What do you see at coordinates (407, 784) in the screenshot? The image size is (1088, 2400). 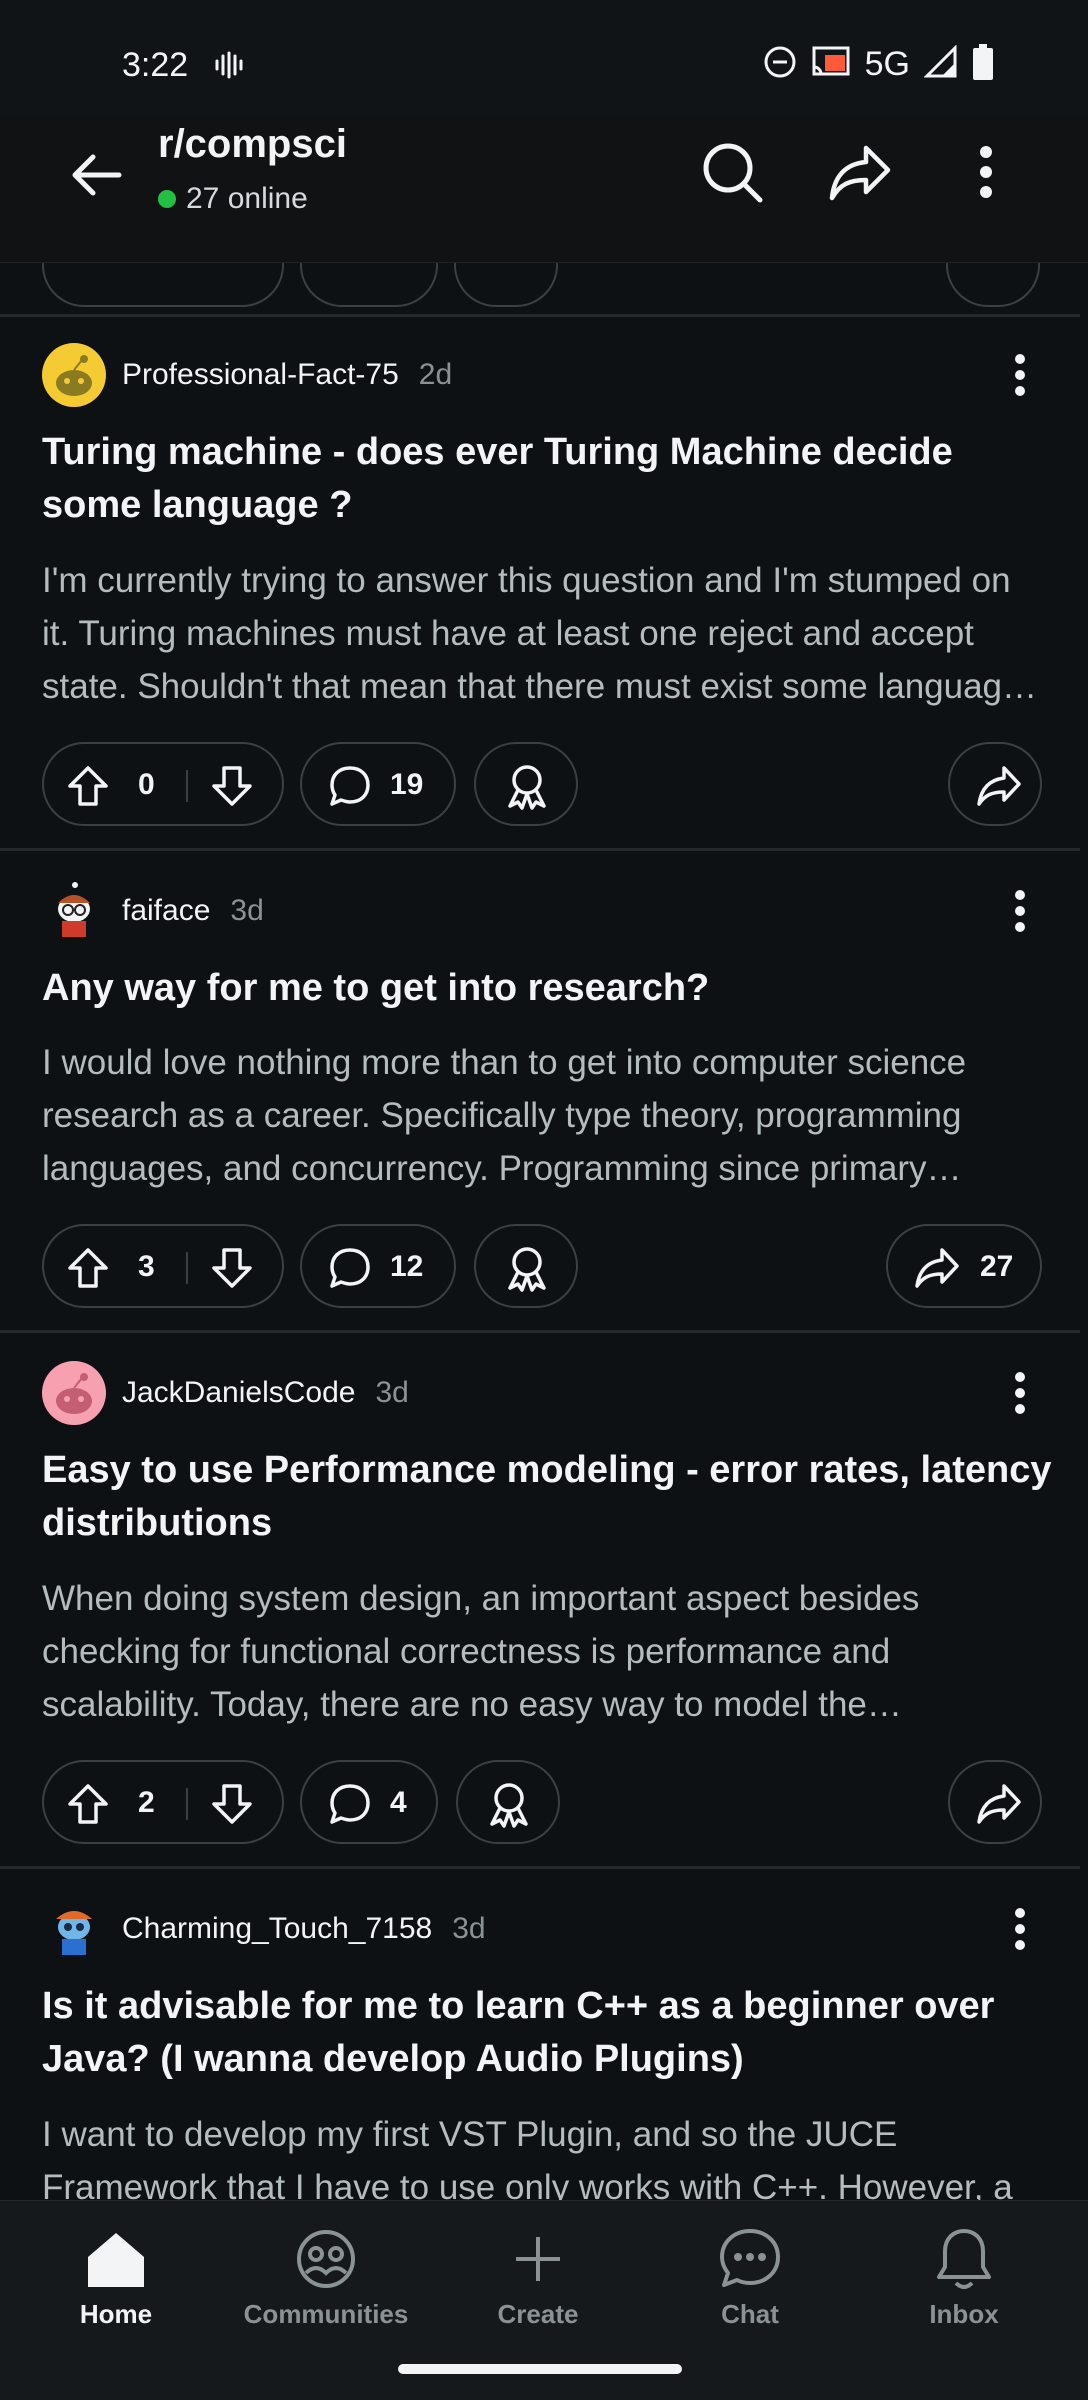 I see `comment-count: 19` at bounding box center [407, 784].